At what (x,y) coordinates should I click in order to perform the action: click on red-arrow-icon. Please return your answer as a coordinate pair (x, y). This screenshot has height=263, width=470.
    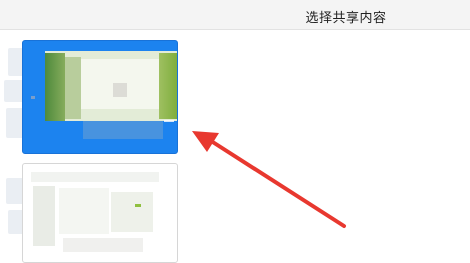
    Looking at the image, I should click on (269, 179).